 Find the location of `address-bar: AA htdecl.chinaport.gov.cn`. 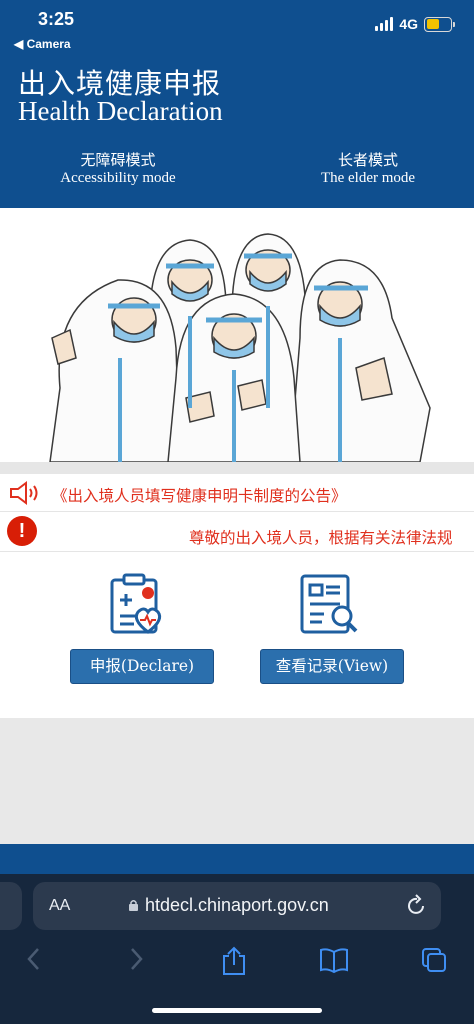

address-bar: AA htdecl.chinaport.gov.cn is located at coordinates (237, 906).